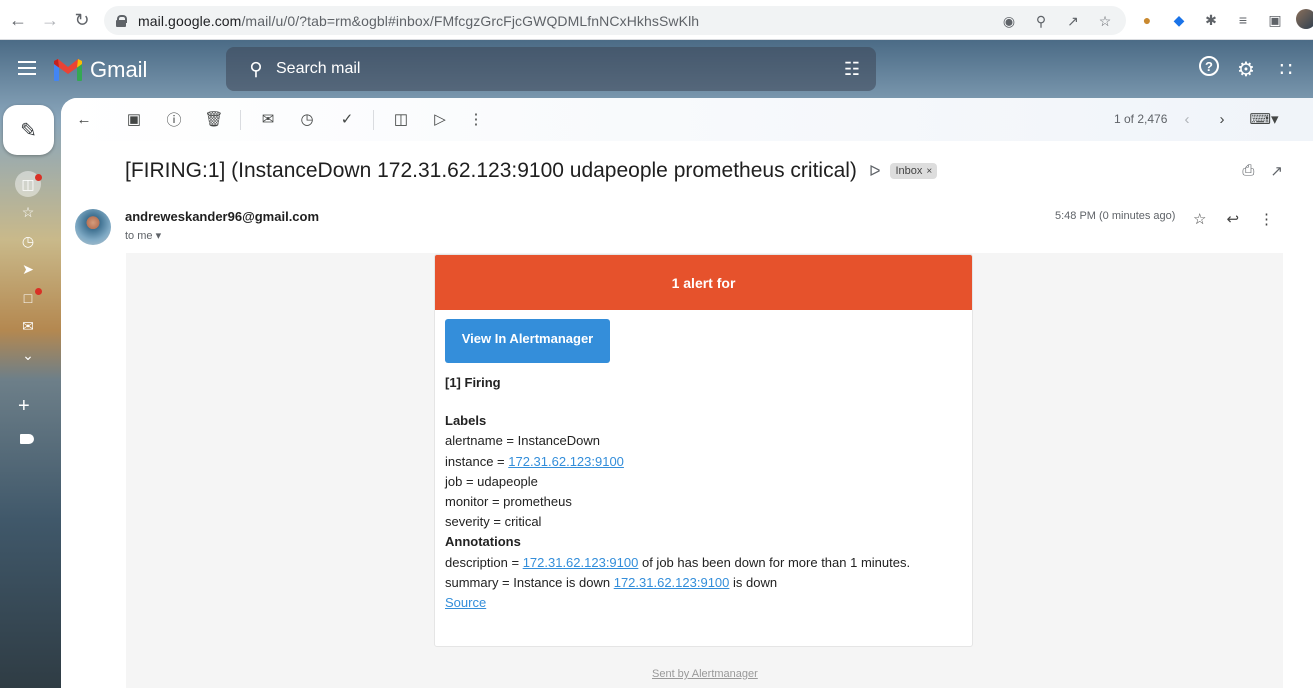 The height and width of the screenshot is (688, 1313). Describe the element at coordinates (1041, 21) in the screenshot. I see `zoom-icon: ⚲` at that location.